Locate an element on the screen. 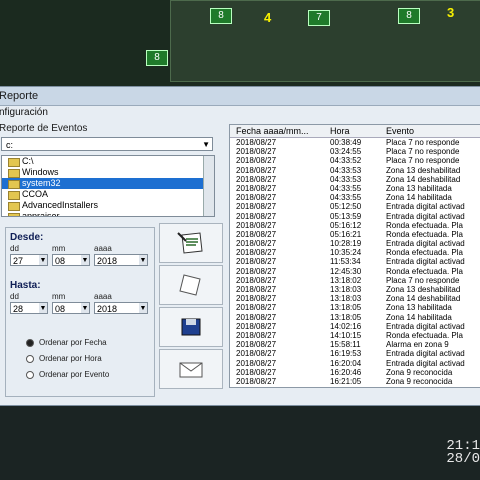  event-time: 15:58:11 is located at coordinates (345, 345).